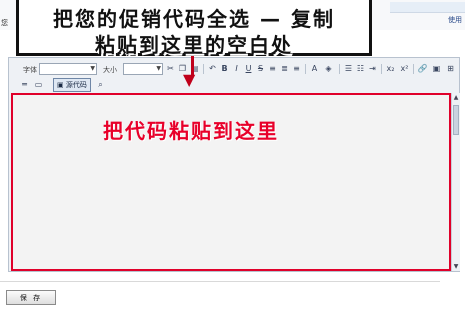  I want to click on subscript-icon: x₂, so click(390, 68).